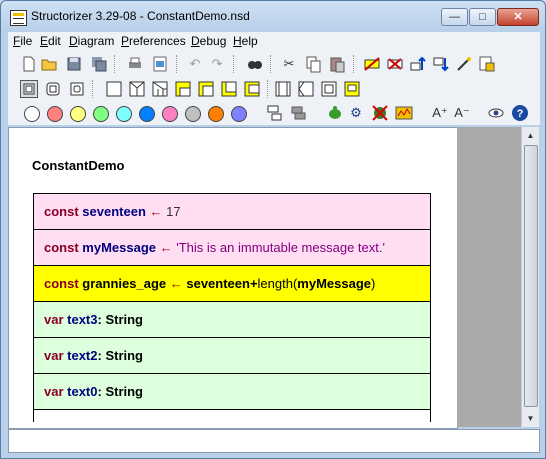  Describe the element at coordinates (306, 89) in the screenshot. I see `add-jump-icon` at that location.